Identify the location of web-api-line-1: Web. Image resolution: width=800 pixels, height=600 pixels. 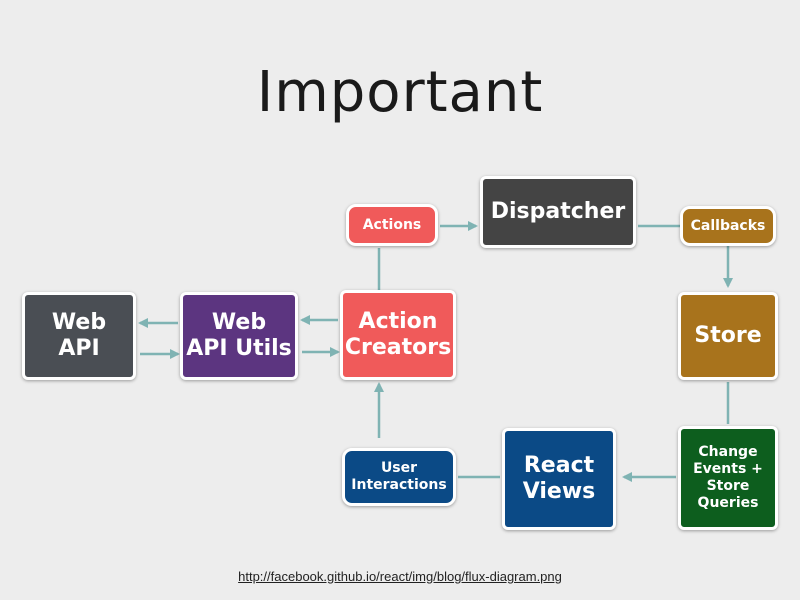
(79, 322).